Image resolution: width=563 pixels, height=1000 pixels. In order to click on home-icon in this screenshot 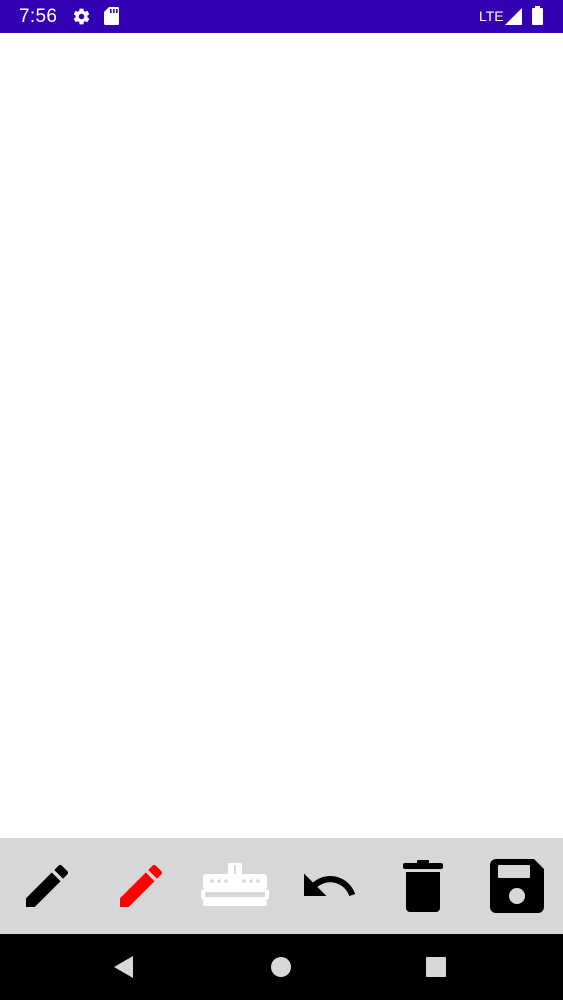, I will do `click(281, 967)`.